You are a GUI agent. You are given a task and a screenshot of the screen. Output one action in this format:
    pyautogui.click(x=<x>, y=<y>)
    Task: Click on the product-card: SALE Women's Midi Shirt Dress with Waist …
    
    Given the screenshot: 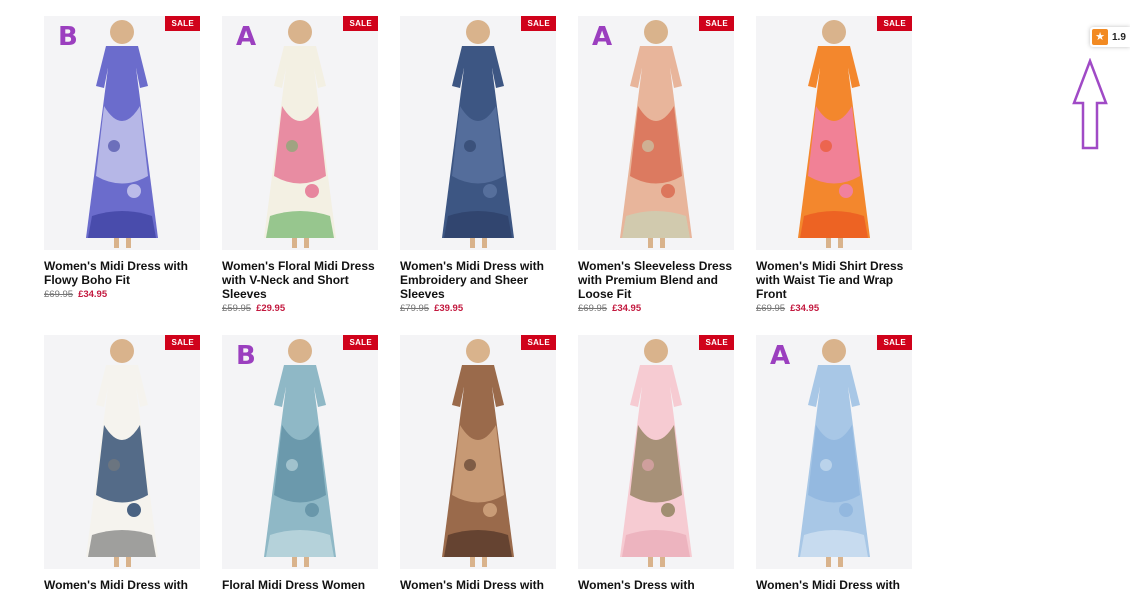 What is the action you would take?
    pyautogui.click(x=834, y=165)
    